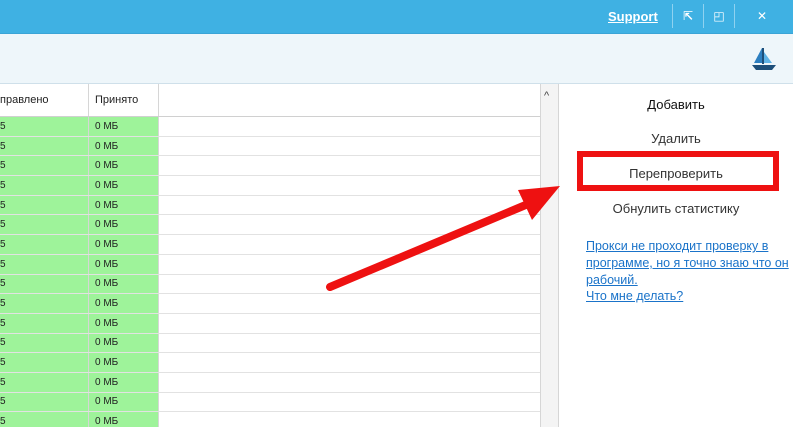  Describe the element at coordinates (550, 255) in the screenshot. I see `vertical-scrollbar: ^` at that location.